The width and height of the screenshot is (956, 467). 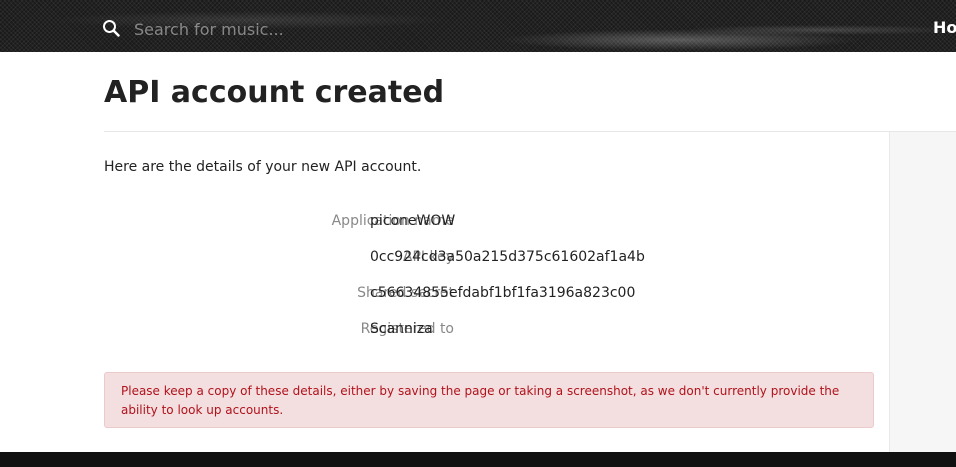 I want to click on title-divider, so click(x=530, y=131).